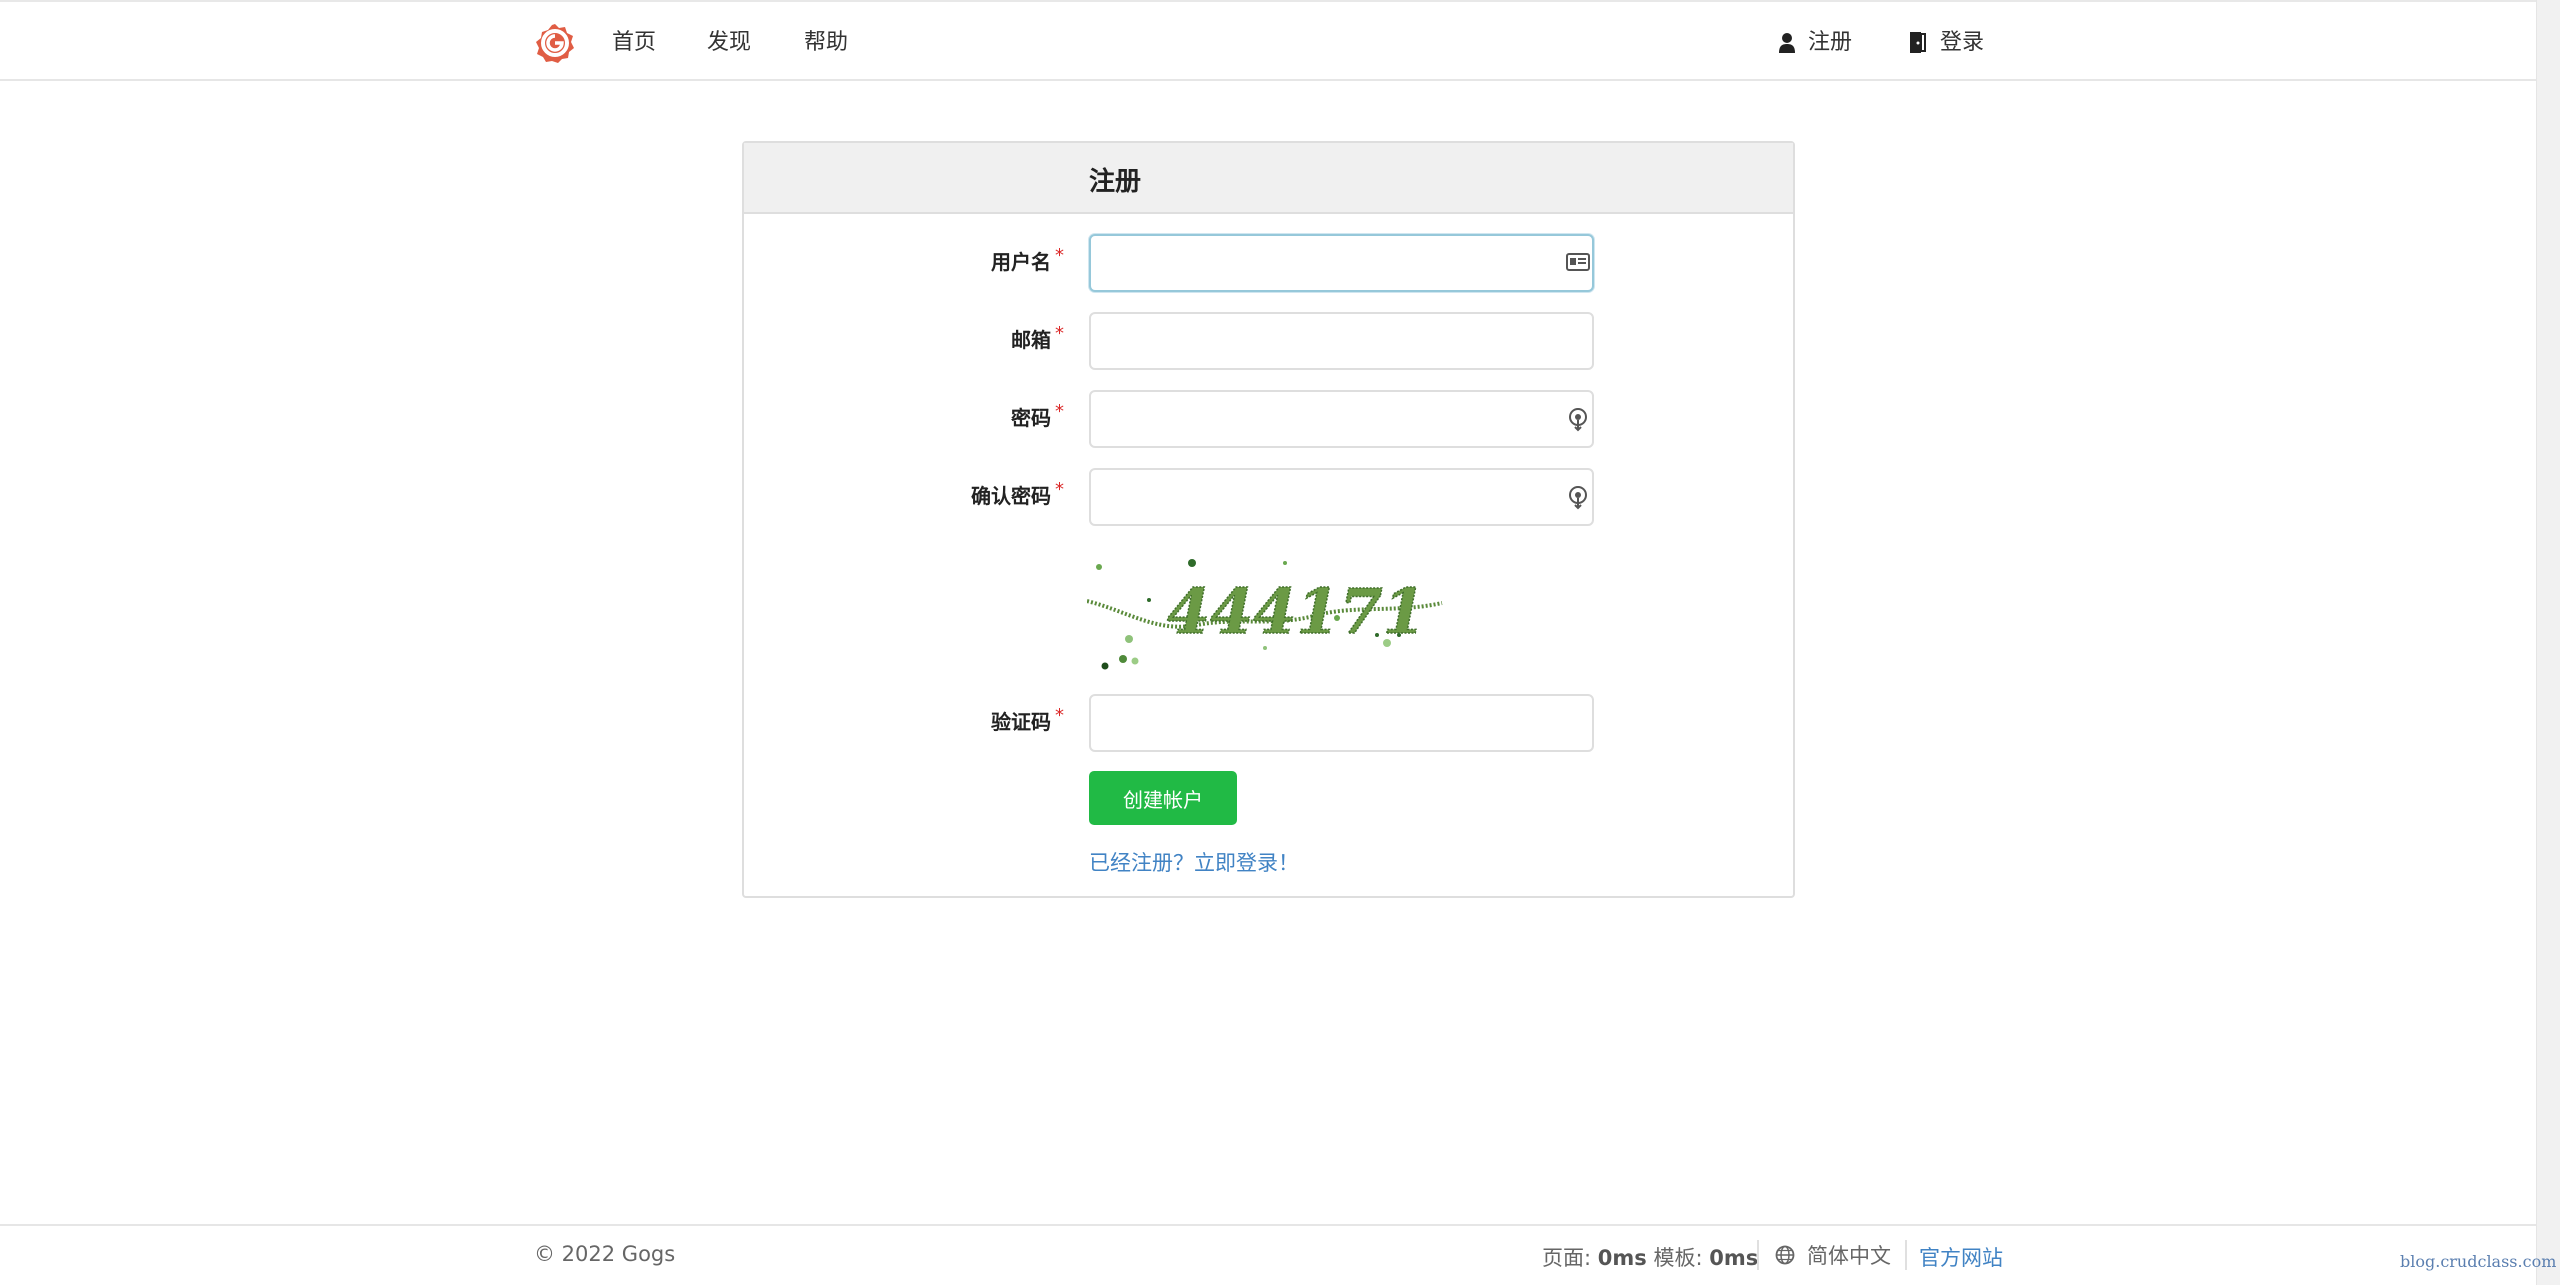 Image resolution: width=2560 pixels, height=1285 pixels. What do you see at coordinates (1787, 43) in the screenshot?
I see `user-icon` at bounding box center [1787, 43].